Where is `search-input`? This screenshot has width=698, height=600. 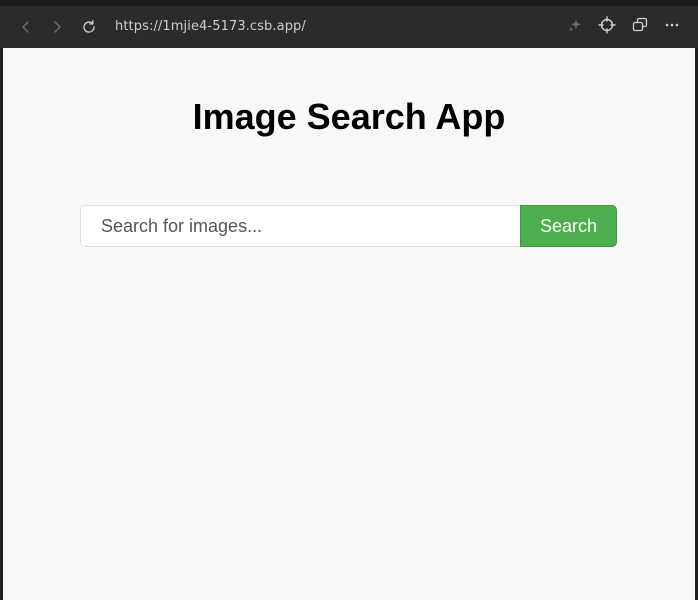 search-input is located at coordinates (300, 226).